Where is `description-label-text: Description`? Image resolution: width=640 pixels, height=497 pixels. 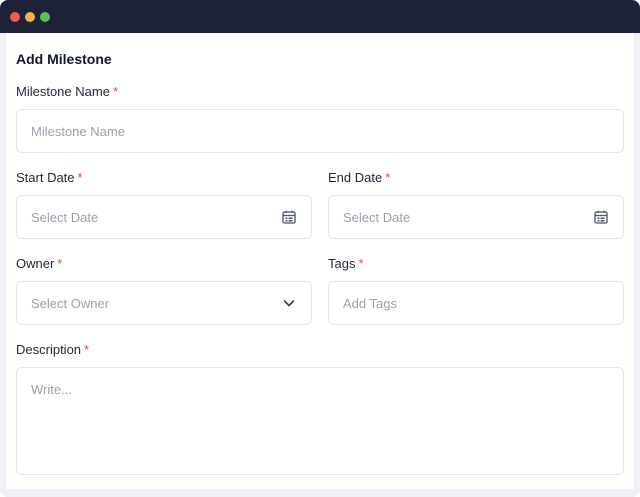
description-label-text: Description is located at coordinates (49, 349).